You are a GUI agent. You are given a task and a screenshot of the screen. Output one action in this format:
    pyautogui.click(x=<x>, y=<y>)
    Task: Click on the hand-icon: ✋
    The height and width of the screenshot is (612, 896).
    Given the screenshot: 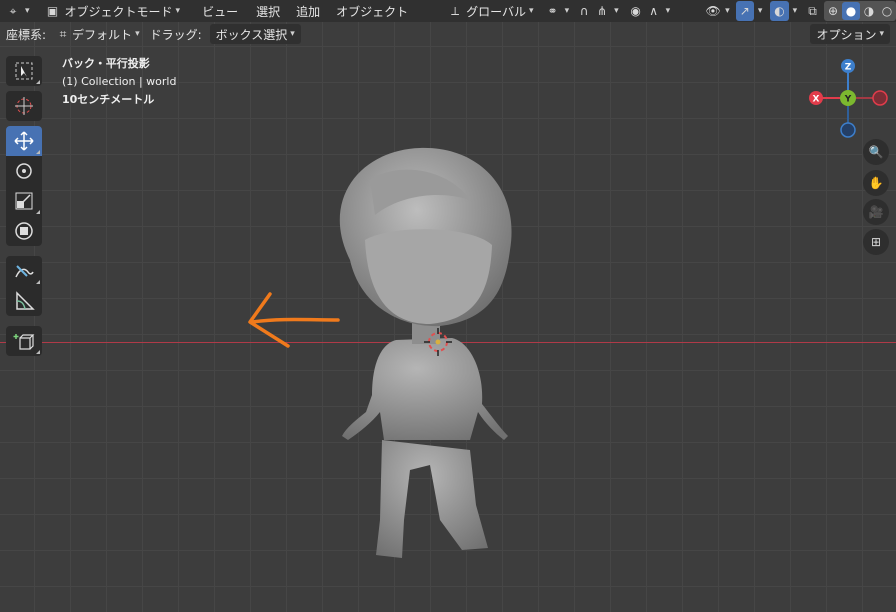 What is the action you would take?
    pyautogui.click(x=876, y=183)
    